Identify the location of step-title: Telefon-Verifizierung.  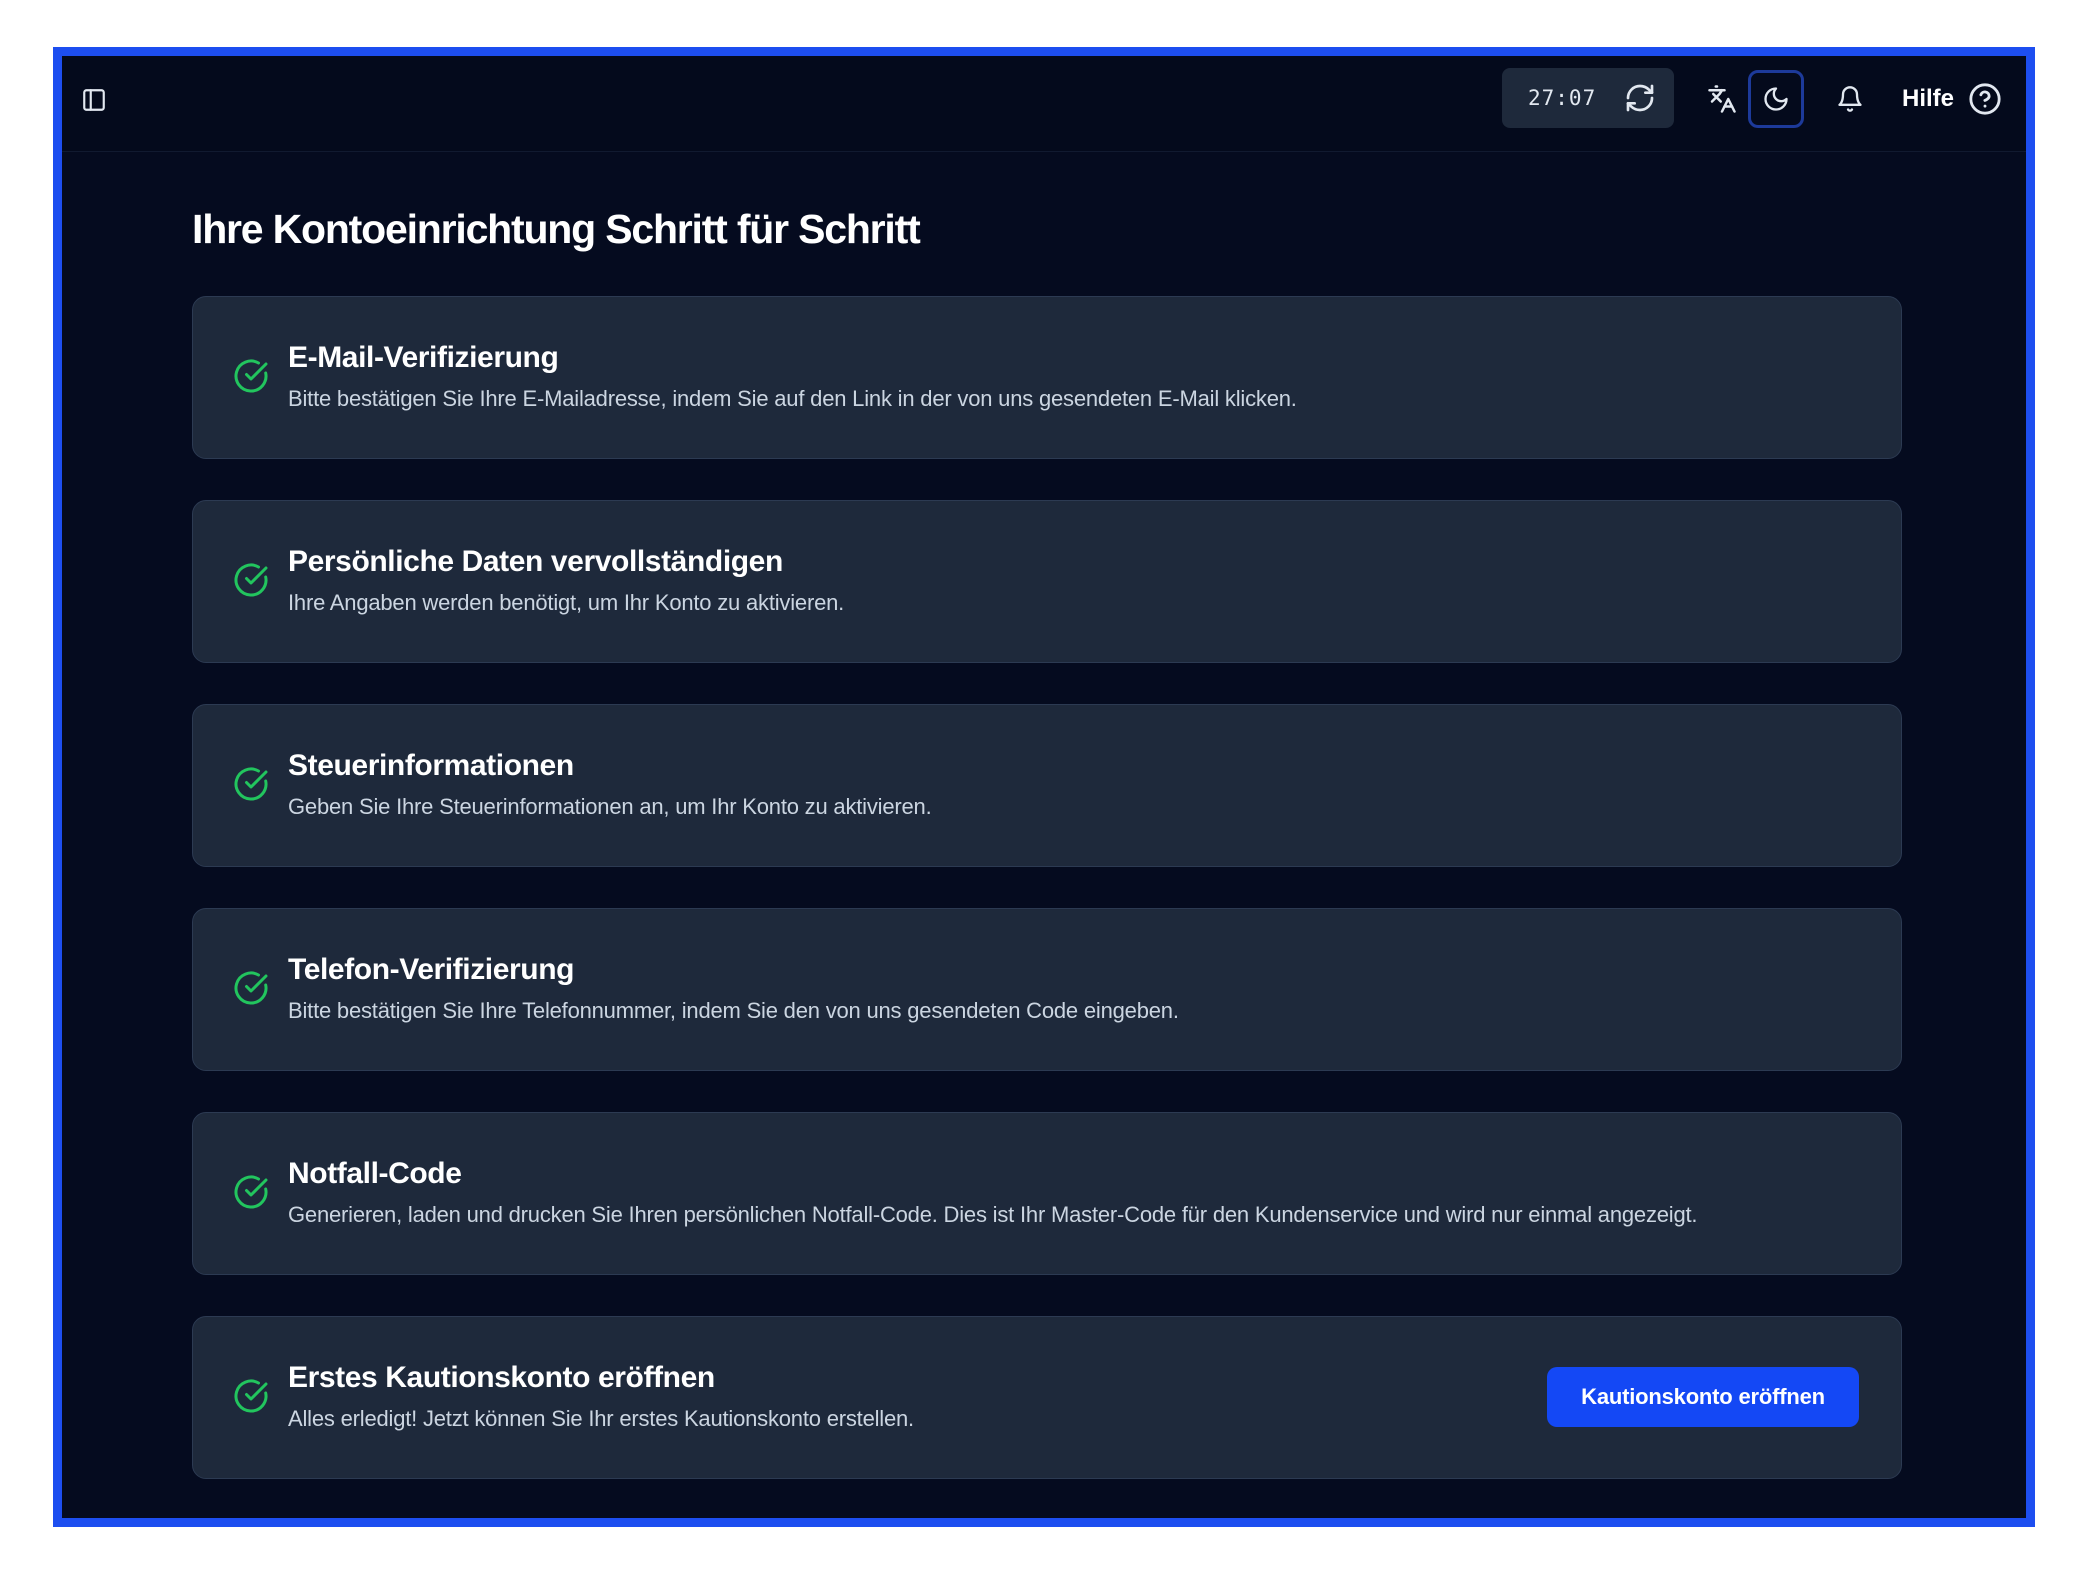
(431, 969).